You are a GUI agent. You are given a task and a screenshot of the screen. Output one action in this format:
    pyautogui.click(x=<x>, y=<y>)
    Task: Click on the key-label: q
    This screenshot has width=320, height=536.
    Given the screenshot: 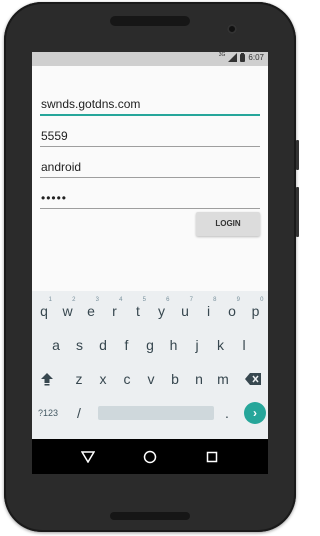 What is the action you would take?
    pyautogui.click(x=44, y=311)
    